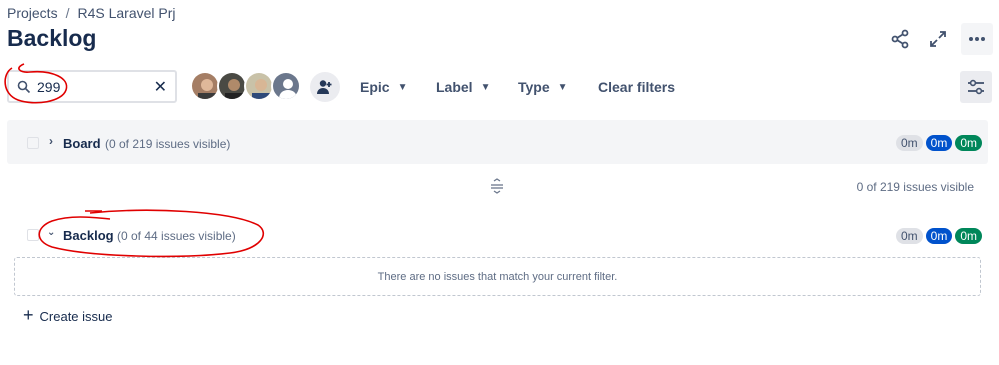  I want to click on search-input: 299 ✕, so click(92, 86).